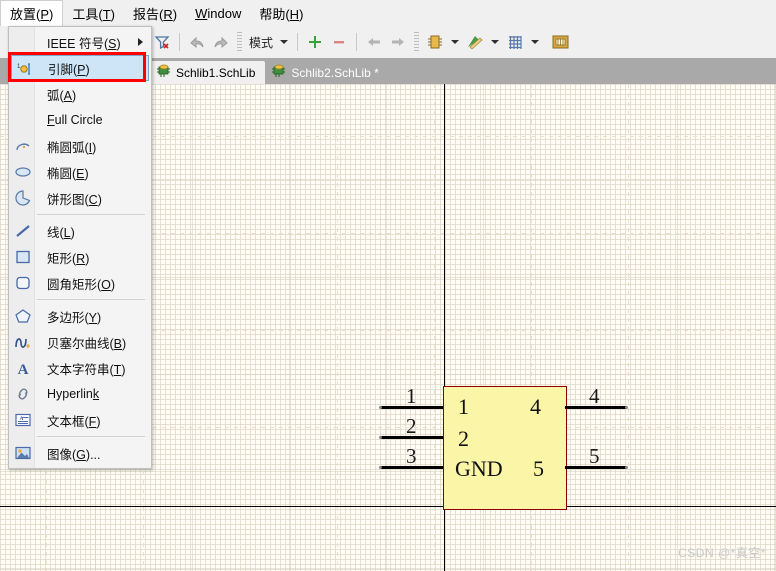 The image size is (776, 571). Describe the element at coordinates (475, 42) in the screenshot. I see `drawing-tools-icon` at that location.